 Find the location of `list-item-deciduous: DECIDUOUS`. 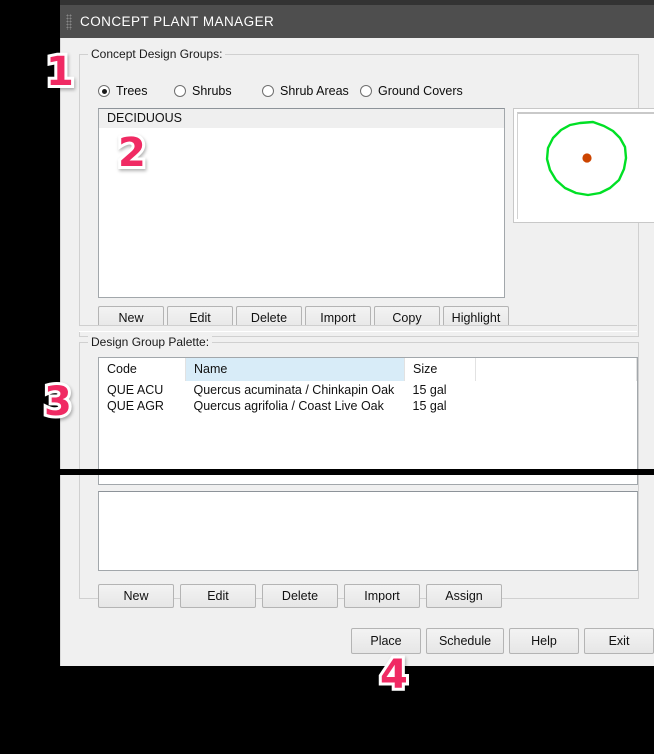

list-item-deciduous: DECIDUOUS is located at coordinates (301, 118).